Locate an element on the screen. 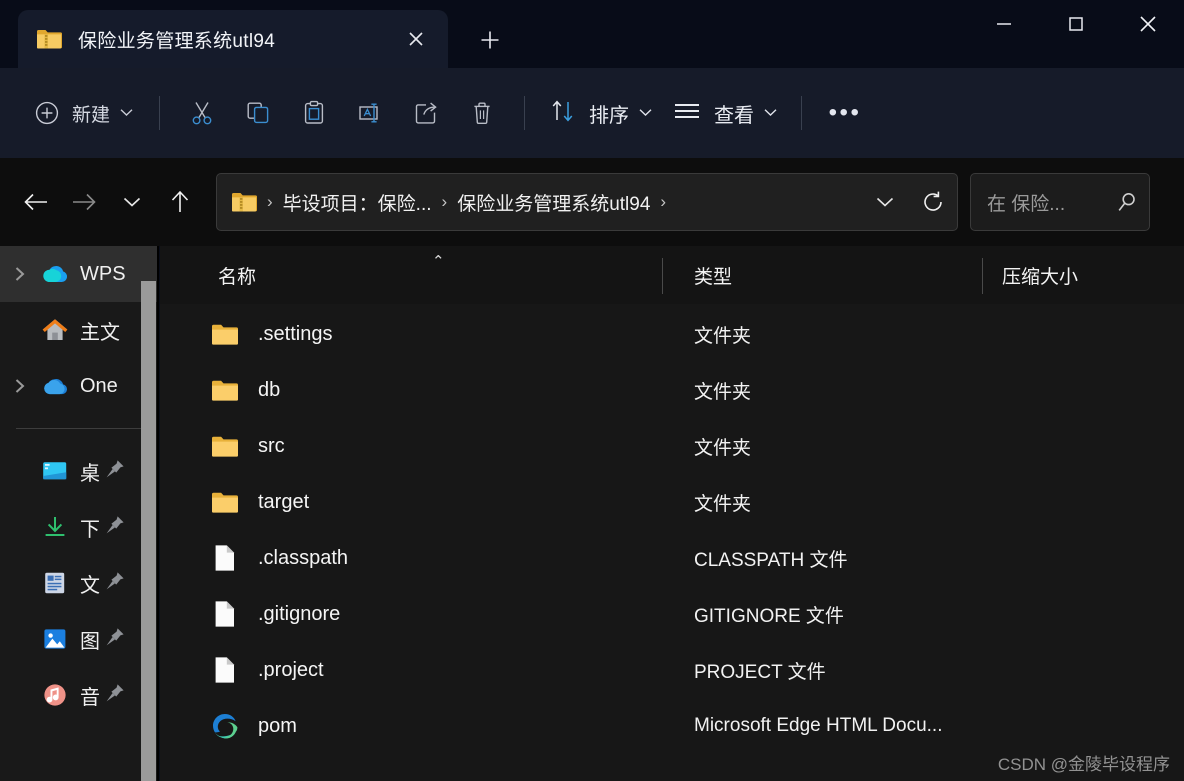 The width and height of the screenshot is (1184, 781). sidebar-item-desktop: 桌 is located at coordinates (79, 471).